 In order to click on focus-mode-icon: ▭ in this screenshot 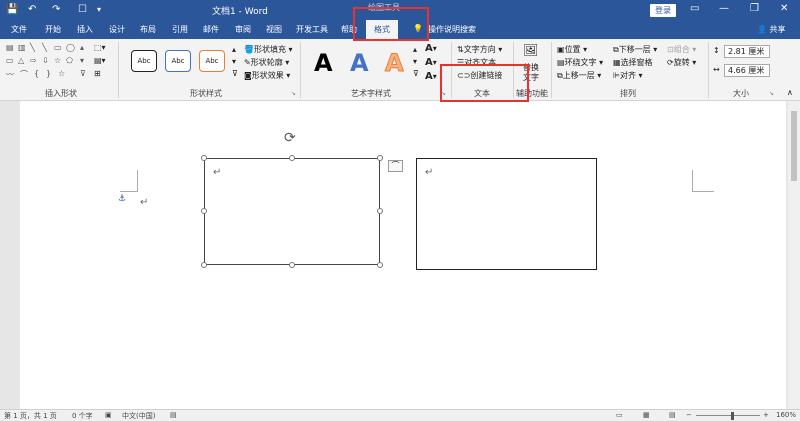, I will do `click(619, 415)`.